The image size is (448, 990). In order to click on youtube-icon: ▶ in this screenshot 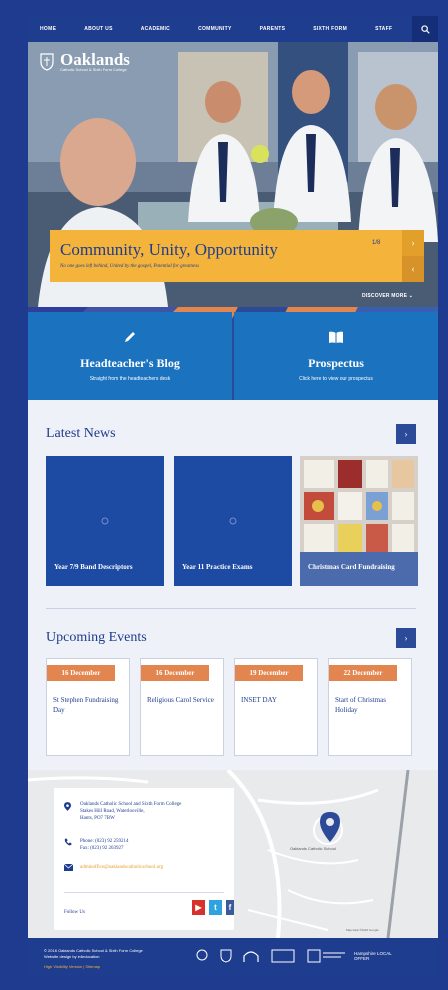, I will do `click(198, 907)`.